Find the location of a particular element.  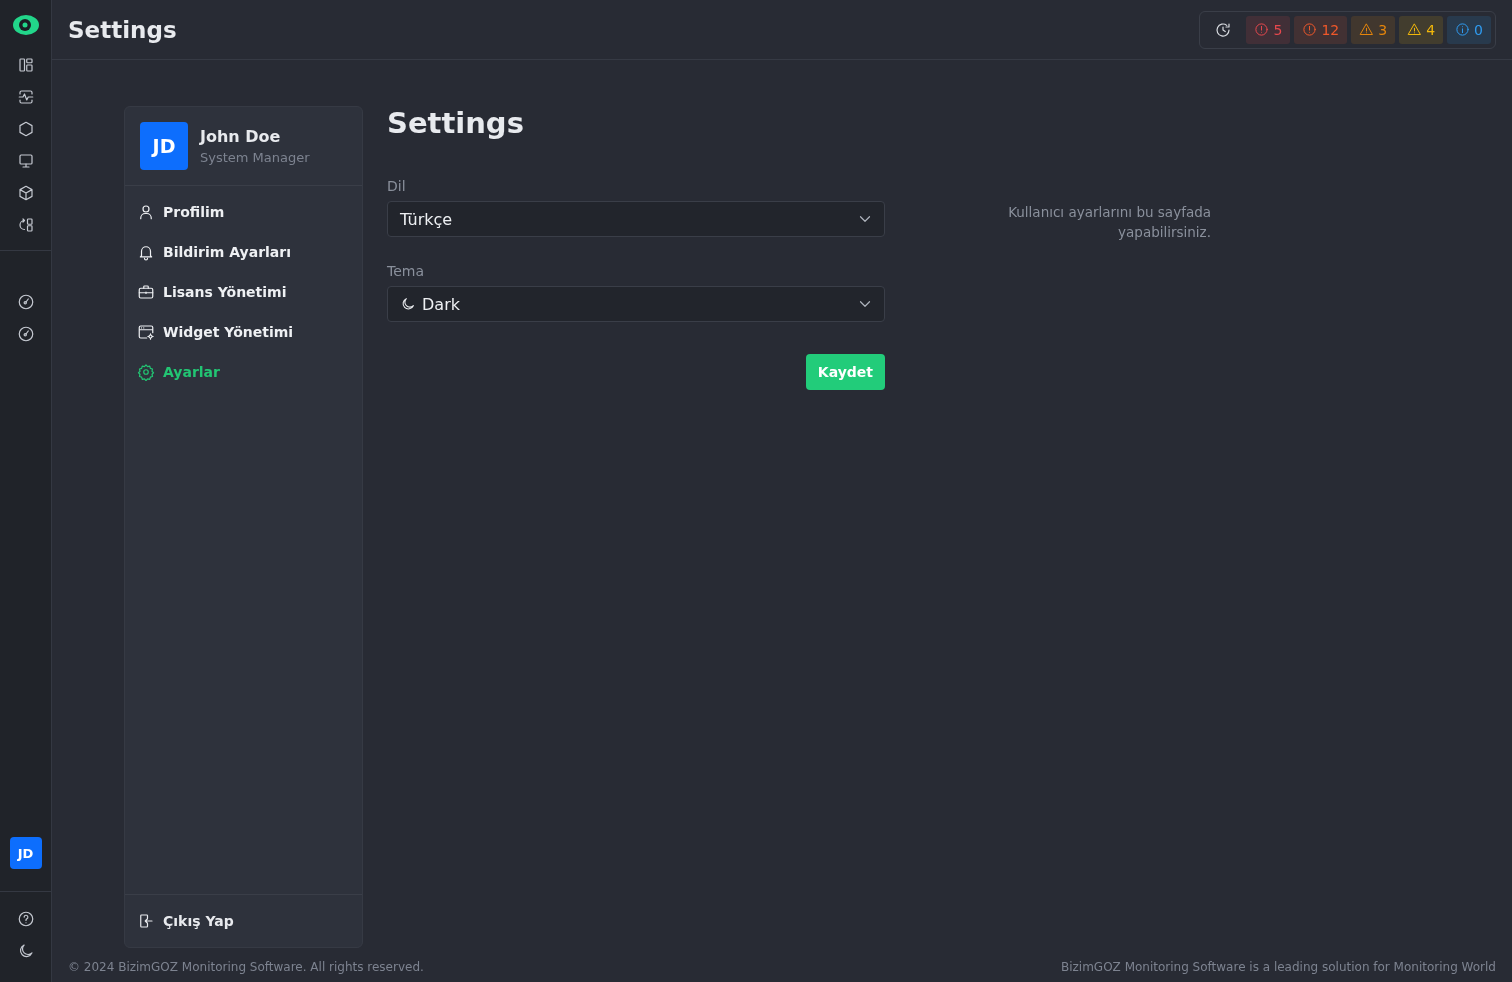

alert-count-badge: 0 is located at coordinates (1469, 29).